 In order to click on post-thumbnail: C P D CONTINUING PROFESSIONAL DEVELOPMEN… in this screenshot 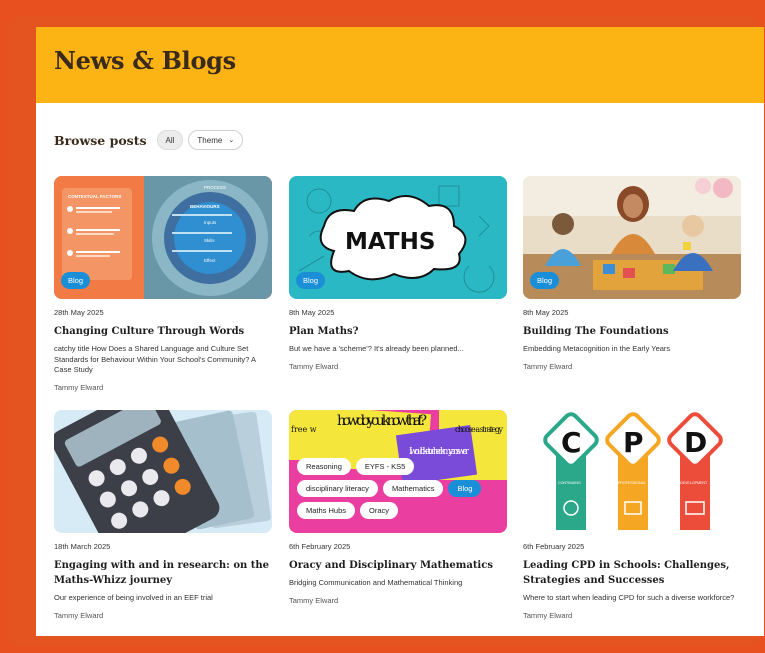, I will do `click(632, 471)`.